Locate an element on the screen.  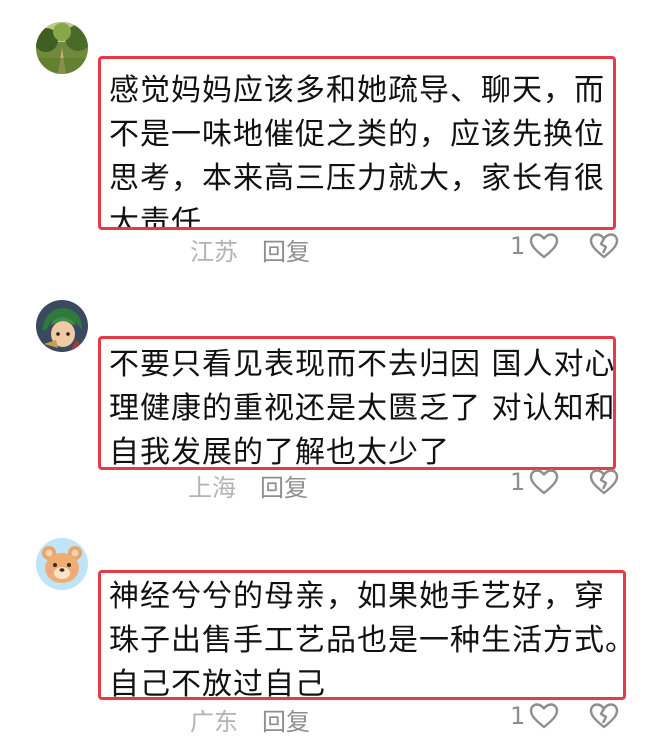
comment-text-line: 不要只看见表现而不去归因 国人对心 is located at coordinates (362, 364).